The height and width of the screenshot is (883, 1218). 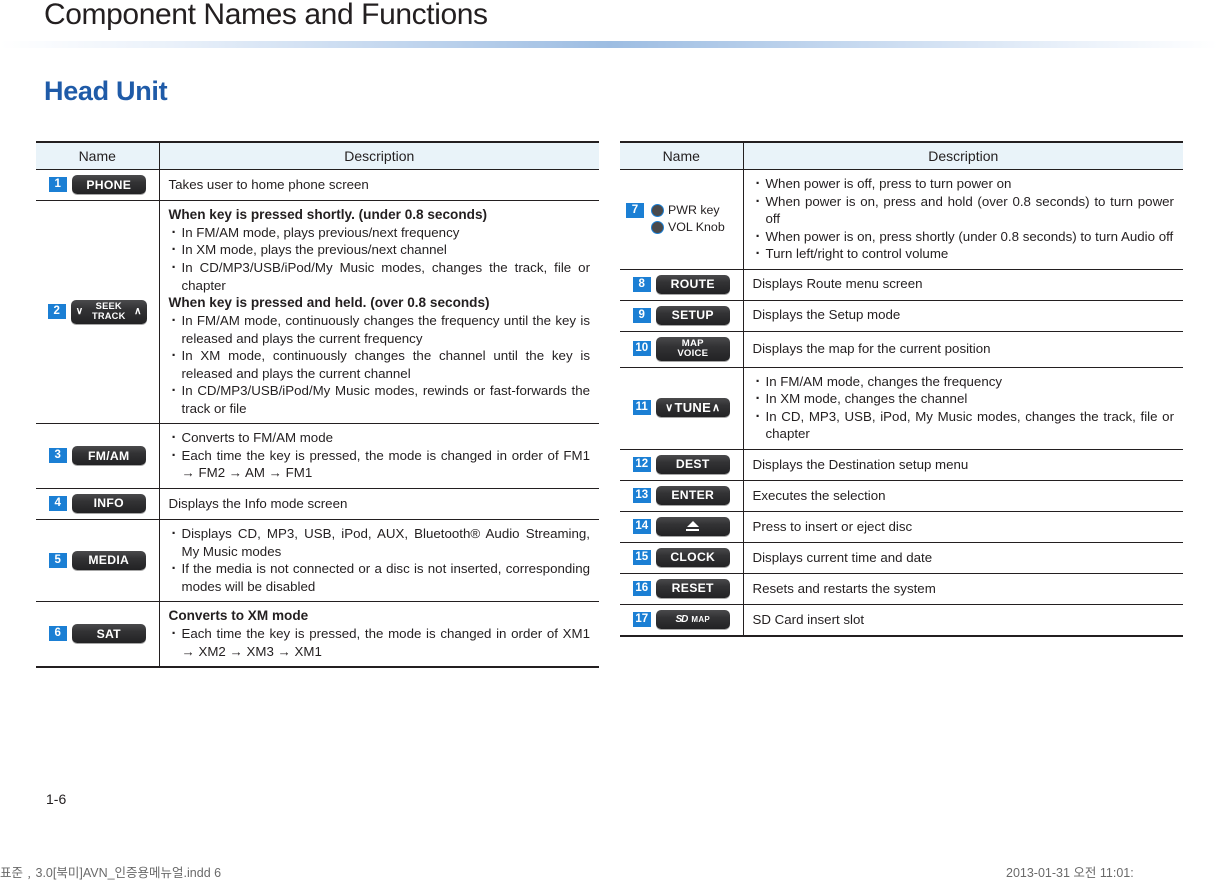 What do you see at coordinates (108, 311) in the screenshot?
I see `seek-track-key: ∨ SEEK TRACK ∧` at bounding box center [108, 311].